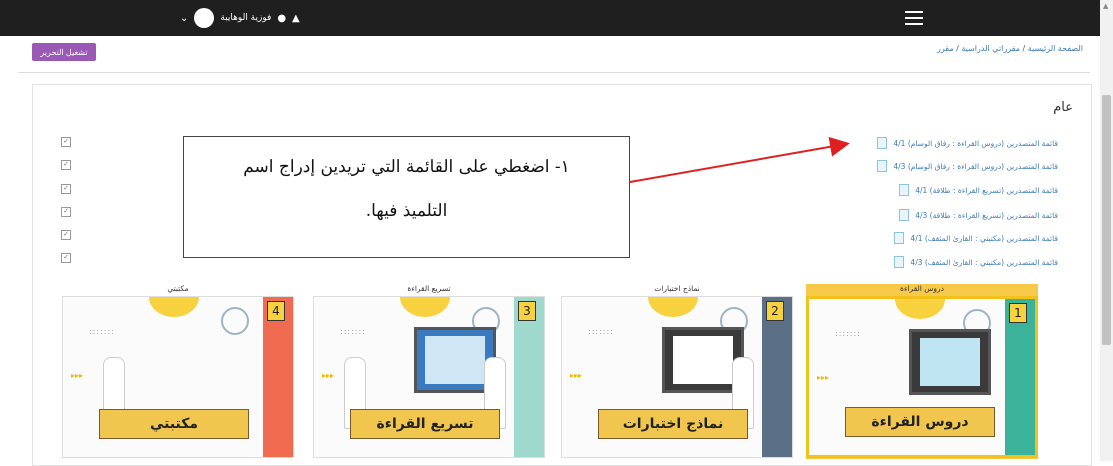 The height and width of the screenshot is (466, 1113). I want to click on course-tile-speed-reading: تسريع القراءة 3 ::::::: ▸▸▸ تسريع القراءة, so click(429, 371).